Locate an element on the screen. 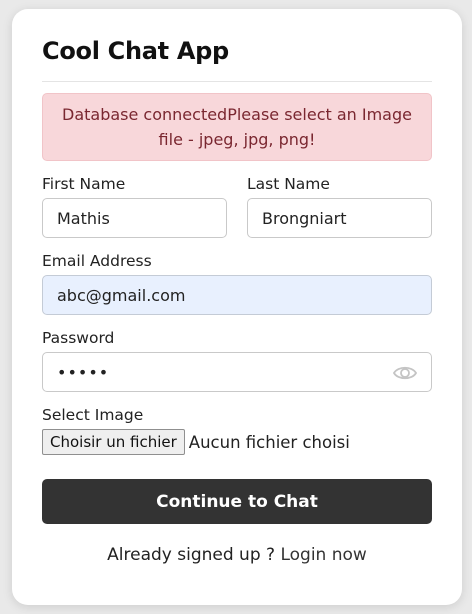 The image size is (472, 614). choose-file-button: Choisir un fichier is located at coordinates (113, 442).